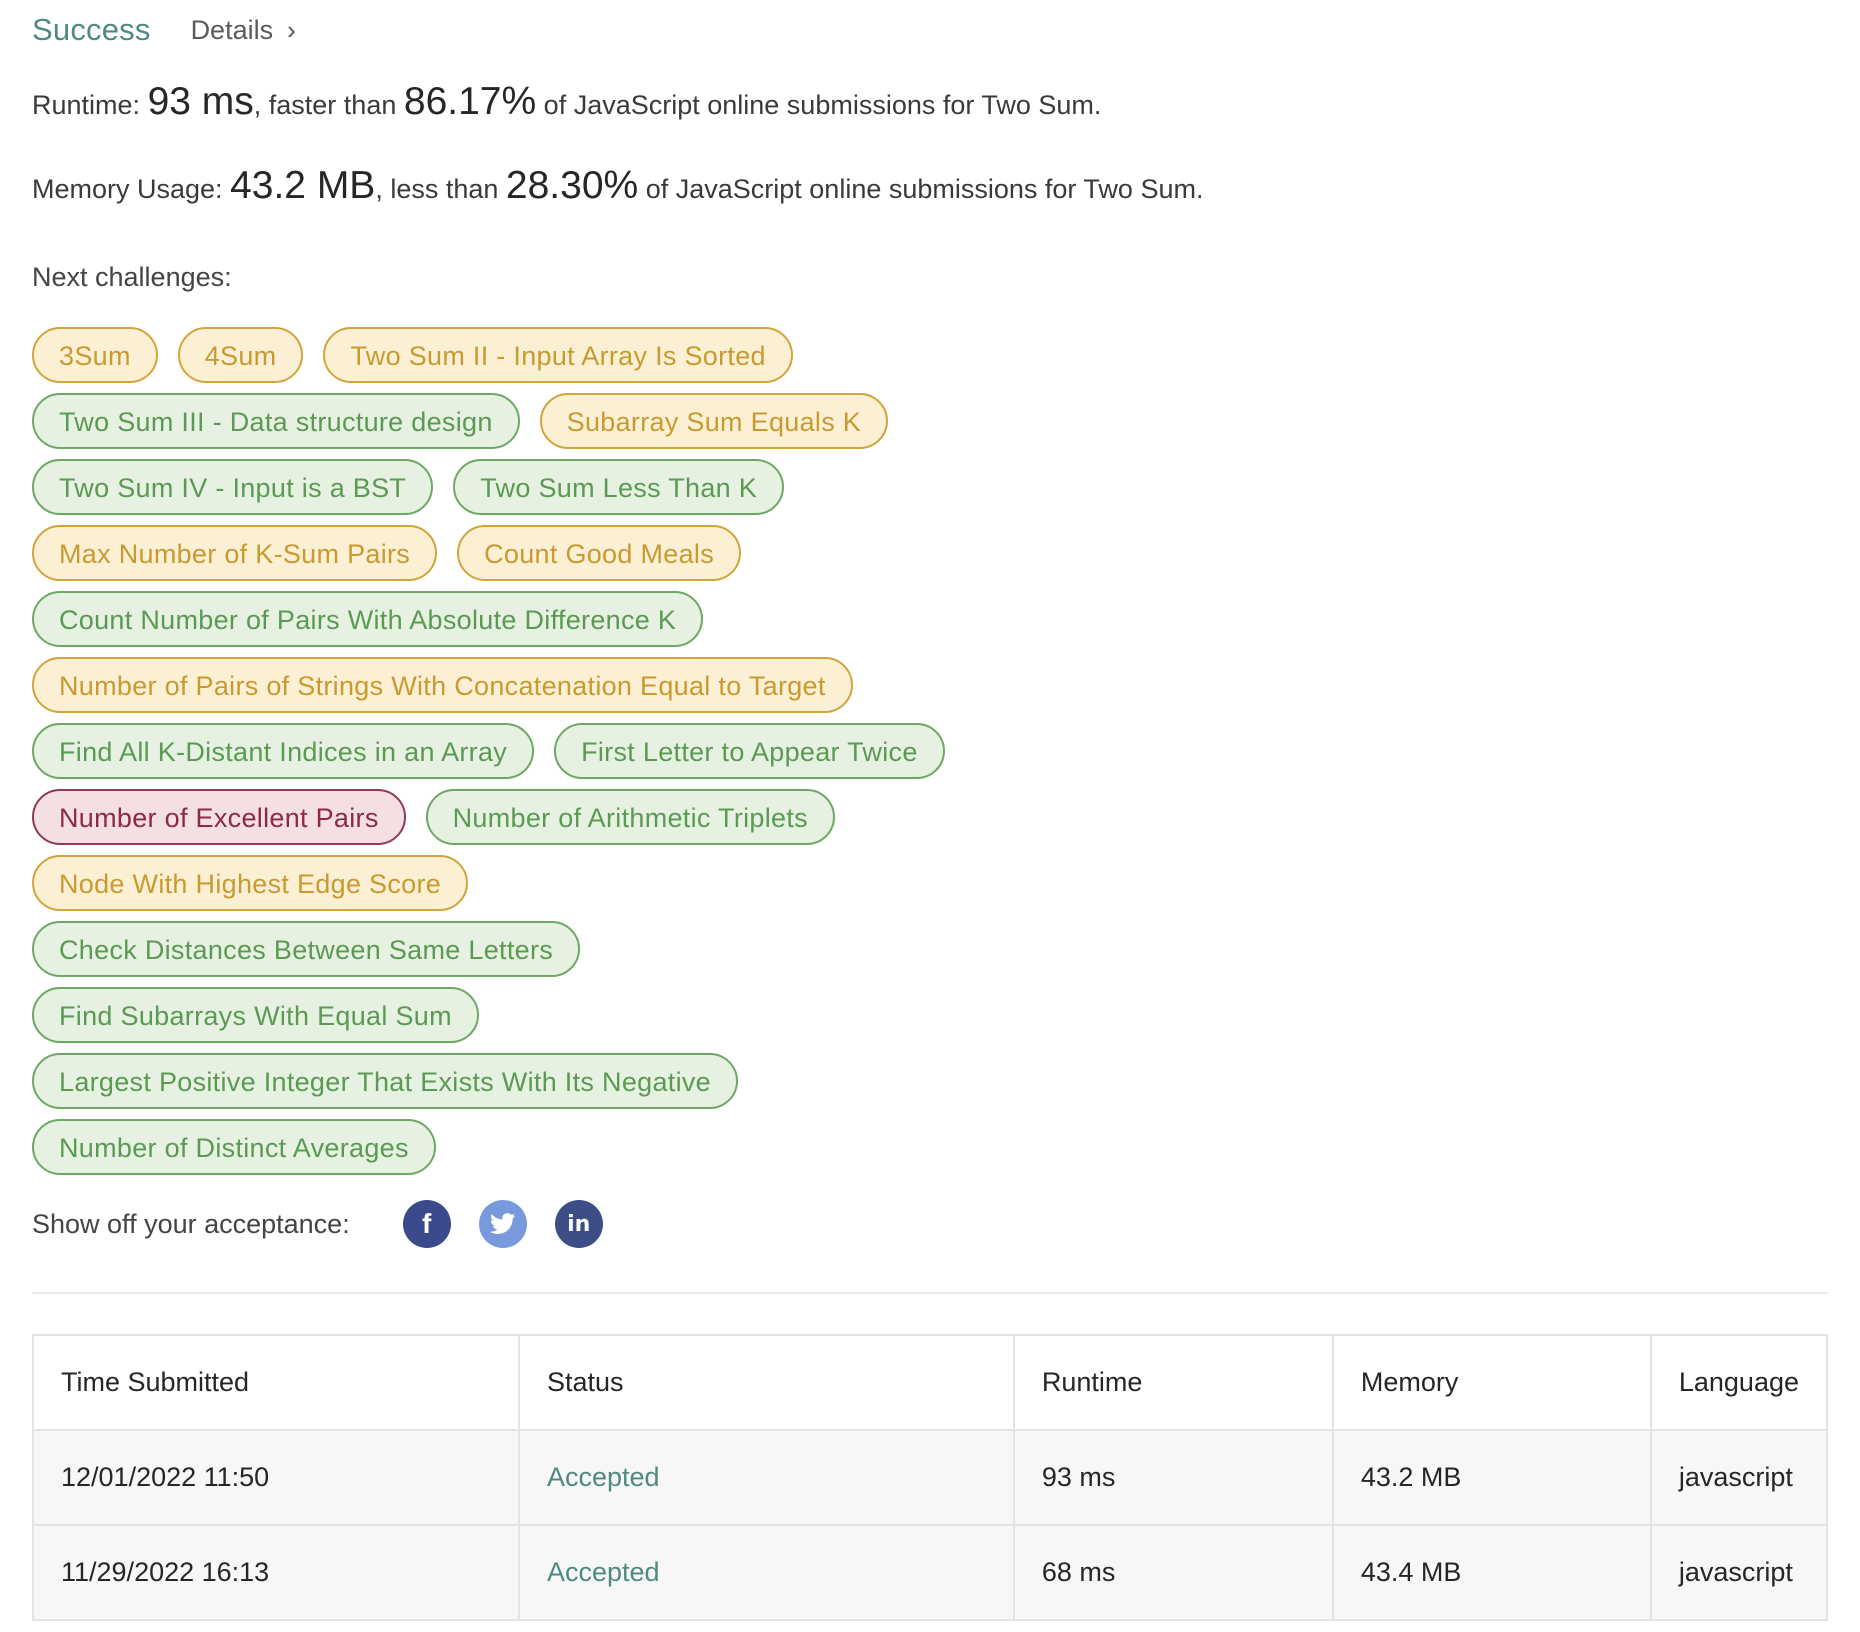 The image size is (1860, 1632). What do you see at coordinates (325, 105) in the screenshot?
I see `runtime-middle-text: , faster than` at bounding box center [325, 105].